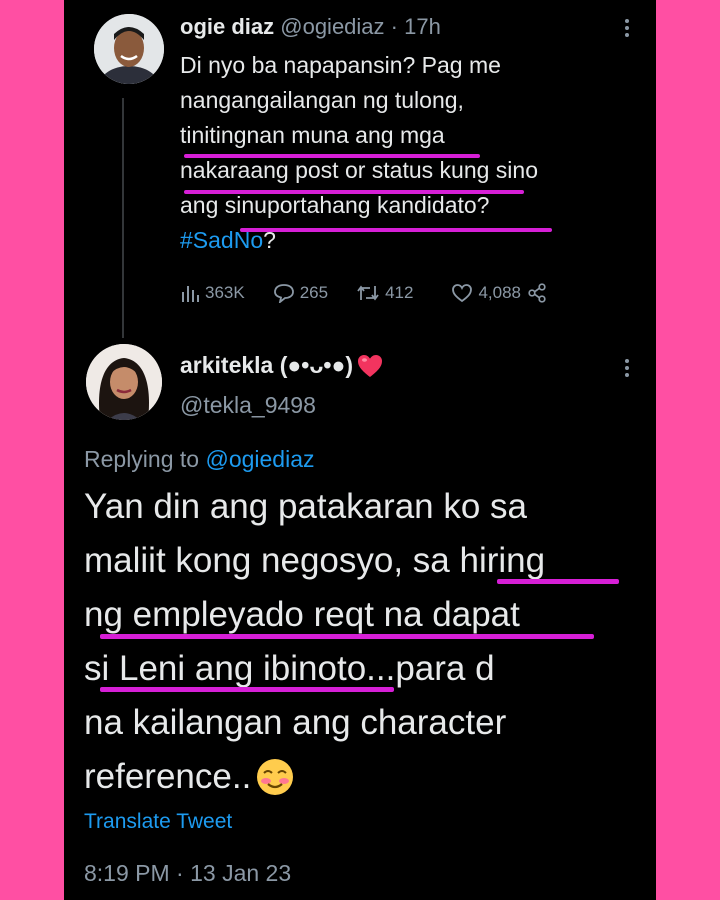  What do you see at coordinates (368, 293) in the screenshot?
I see `retweet-icon` at bounding box center [368, 293].